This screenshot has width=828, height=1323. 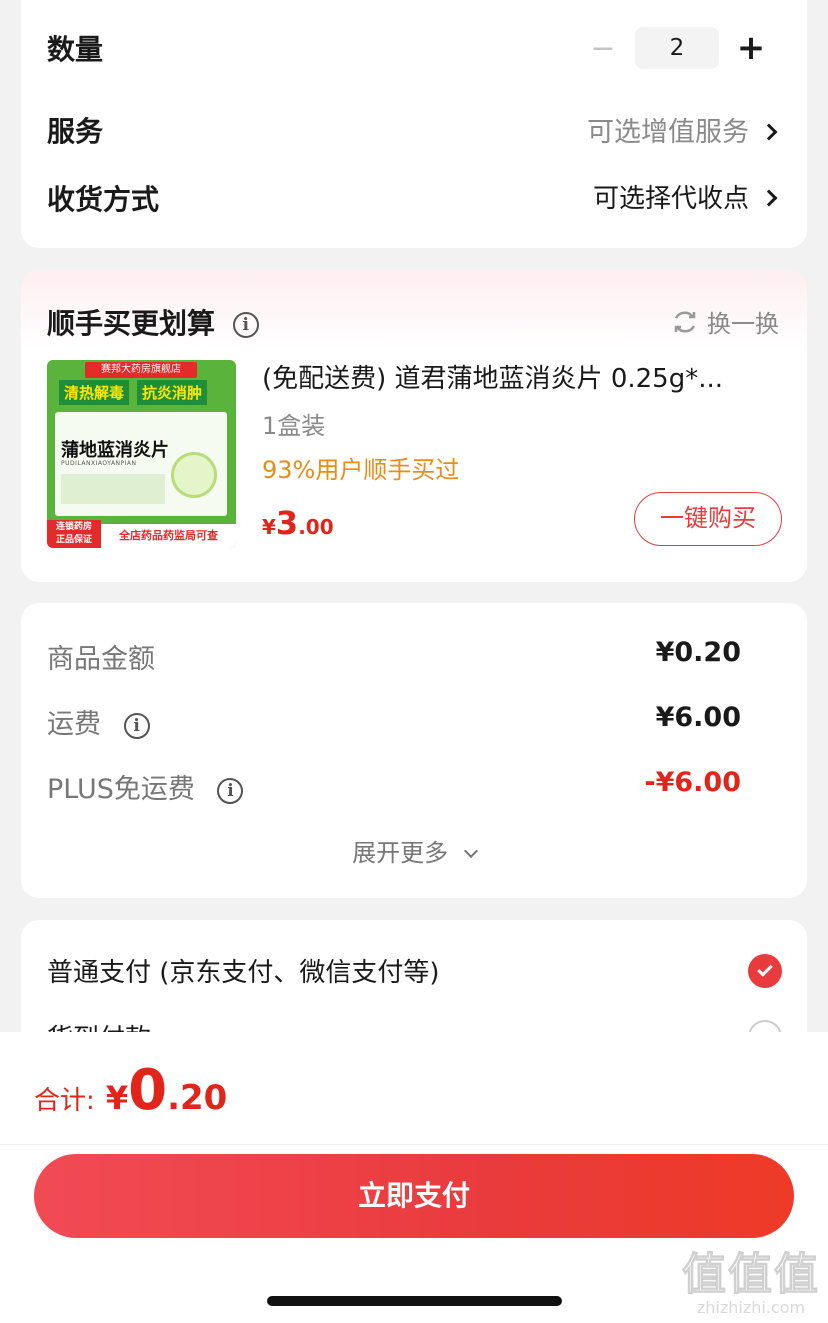 I want to click on home-indicator, so click(x=414, y=1301).